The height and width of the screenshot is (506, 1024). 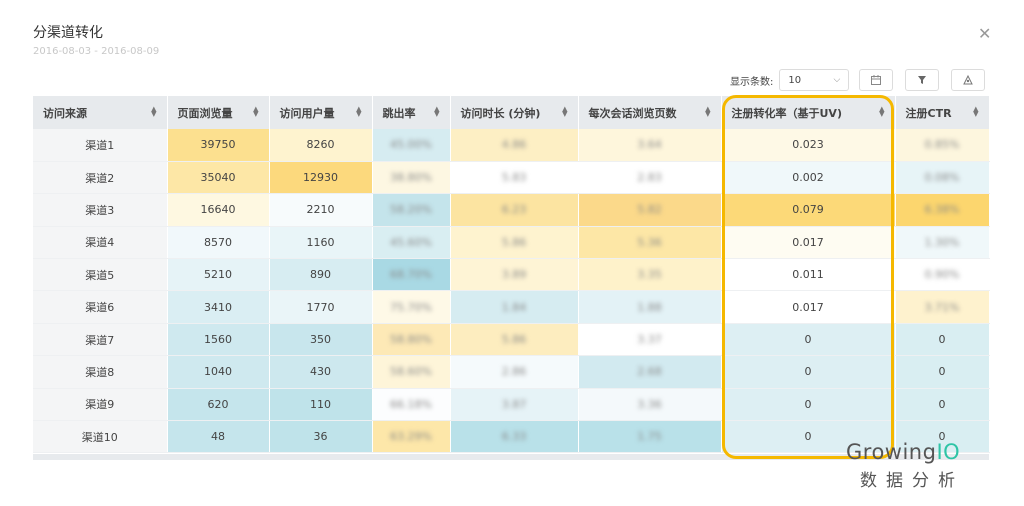 What do you see at coordinates (218, 210) in the screenshot?
I see `cell-pv: 16640` at bounding box center [218, 210].